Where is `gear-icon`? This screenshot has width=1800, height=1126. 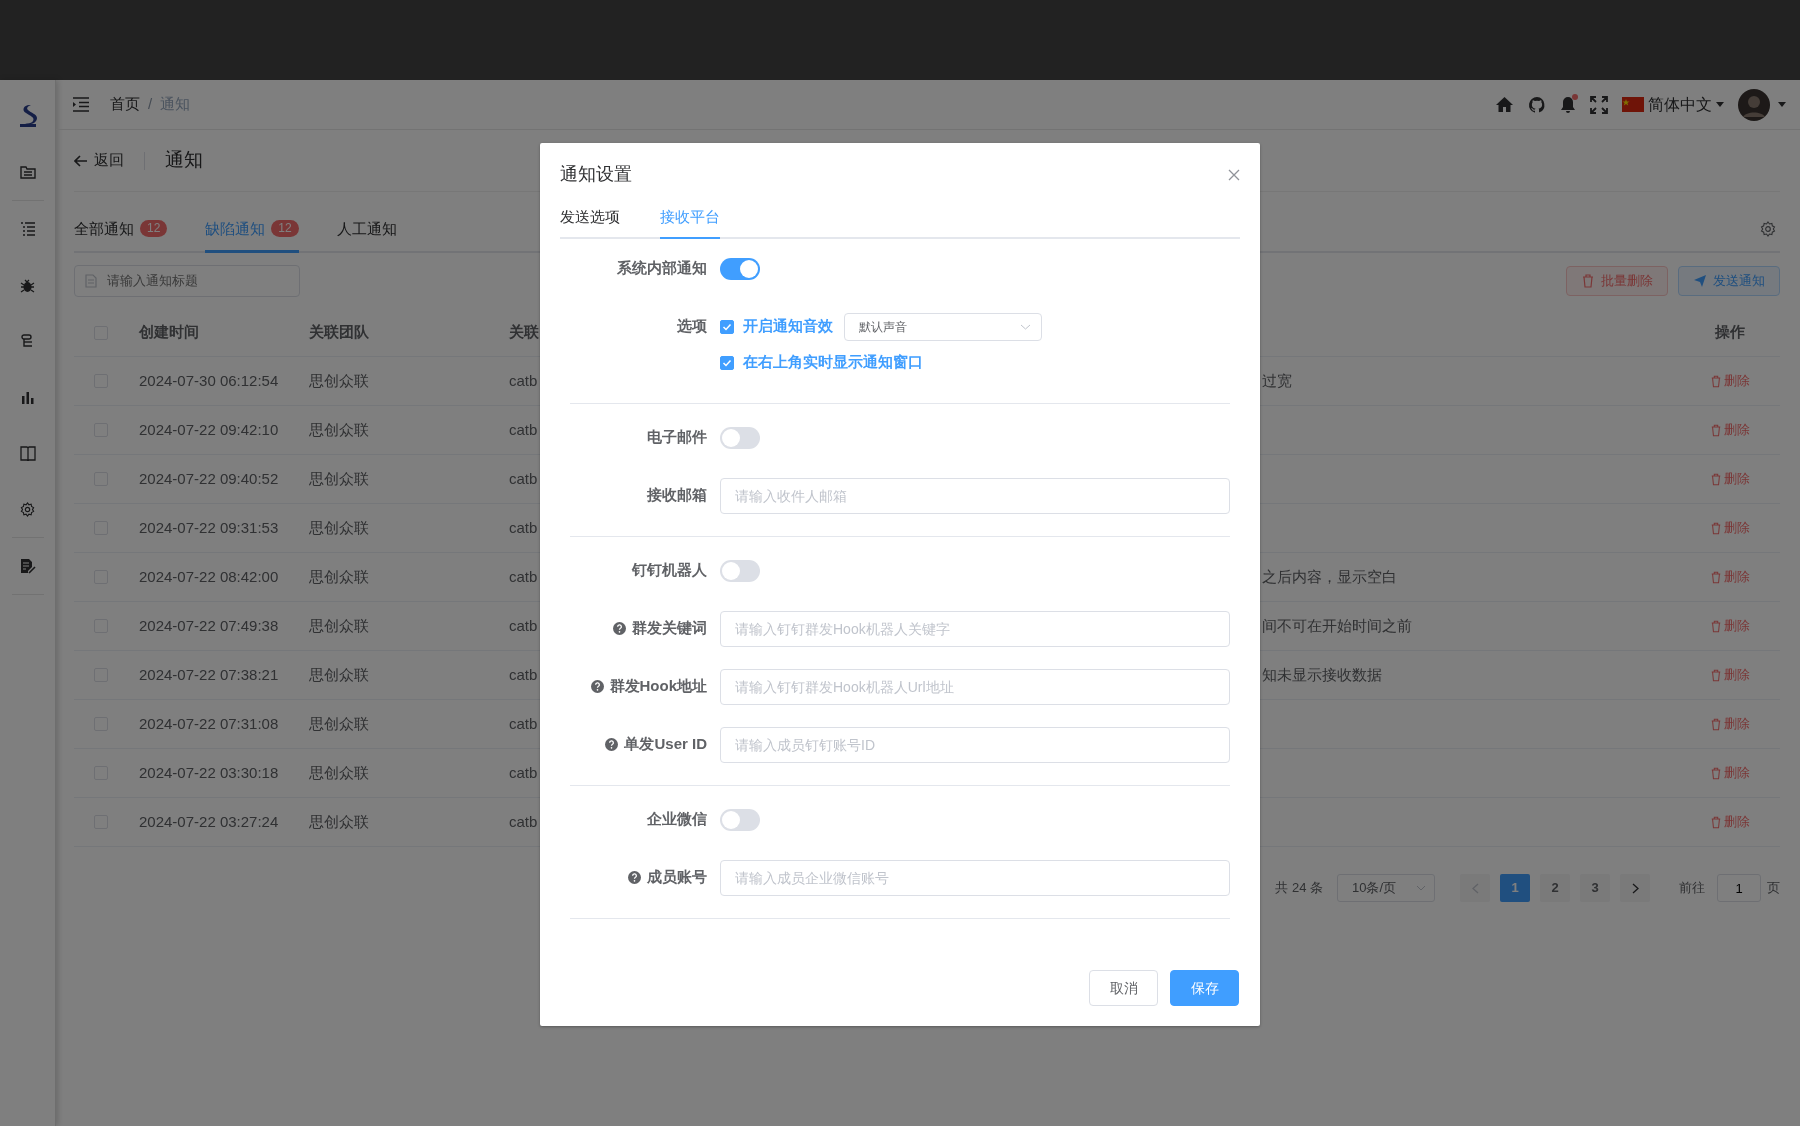 gear-icon is located at coordinates (27, 509).